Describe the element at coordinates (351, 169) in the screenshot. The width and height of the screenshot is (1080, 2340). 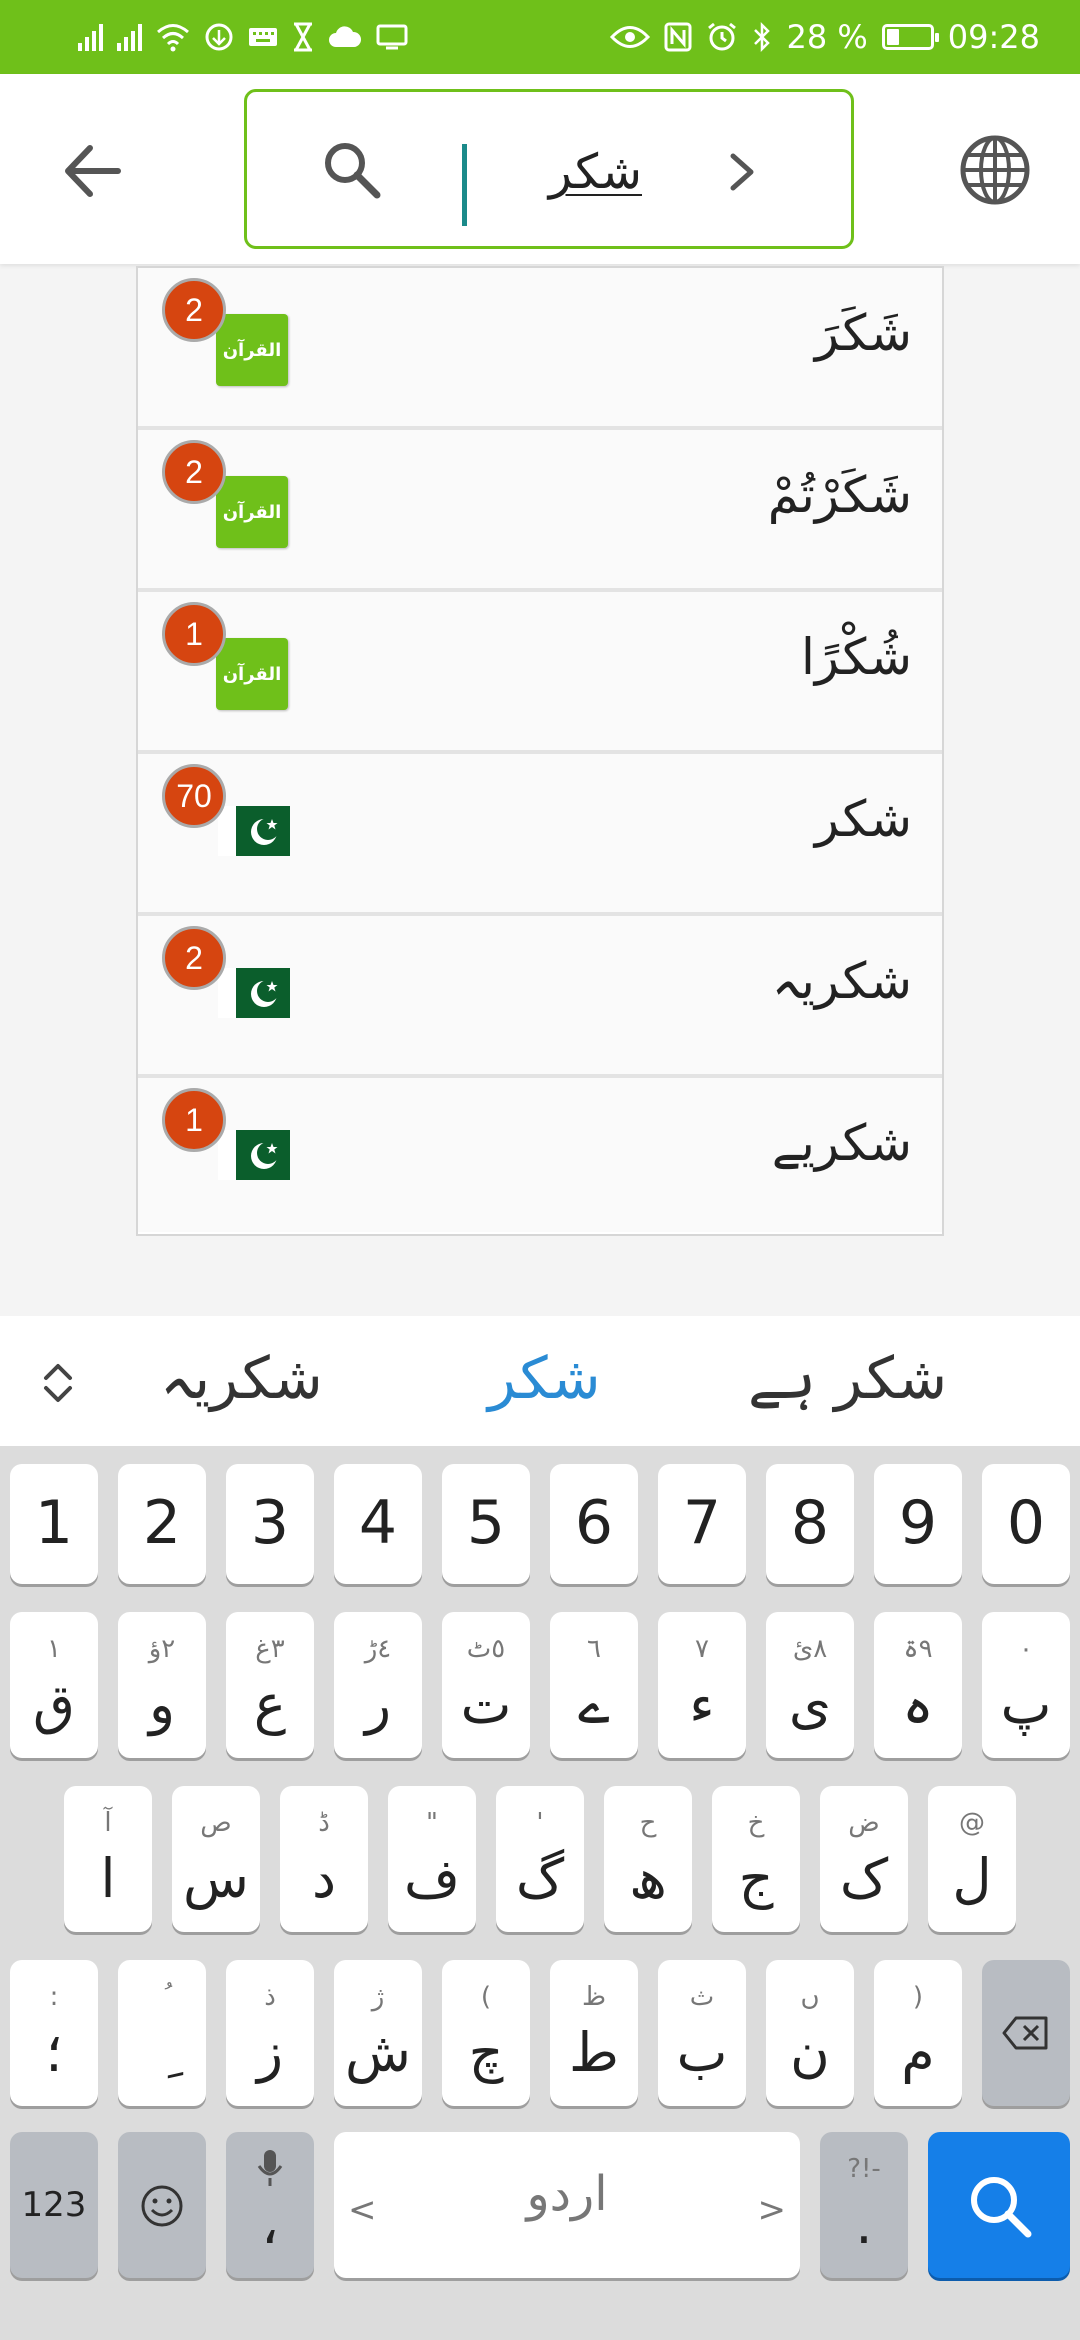
I see `search-icon` at that location.